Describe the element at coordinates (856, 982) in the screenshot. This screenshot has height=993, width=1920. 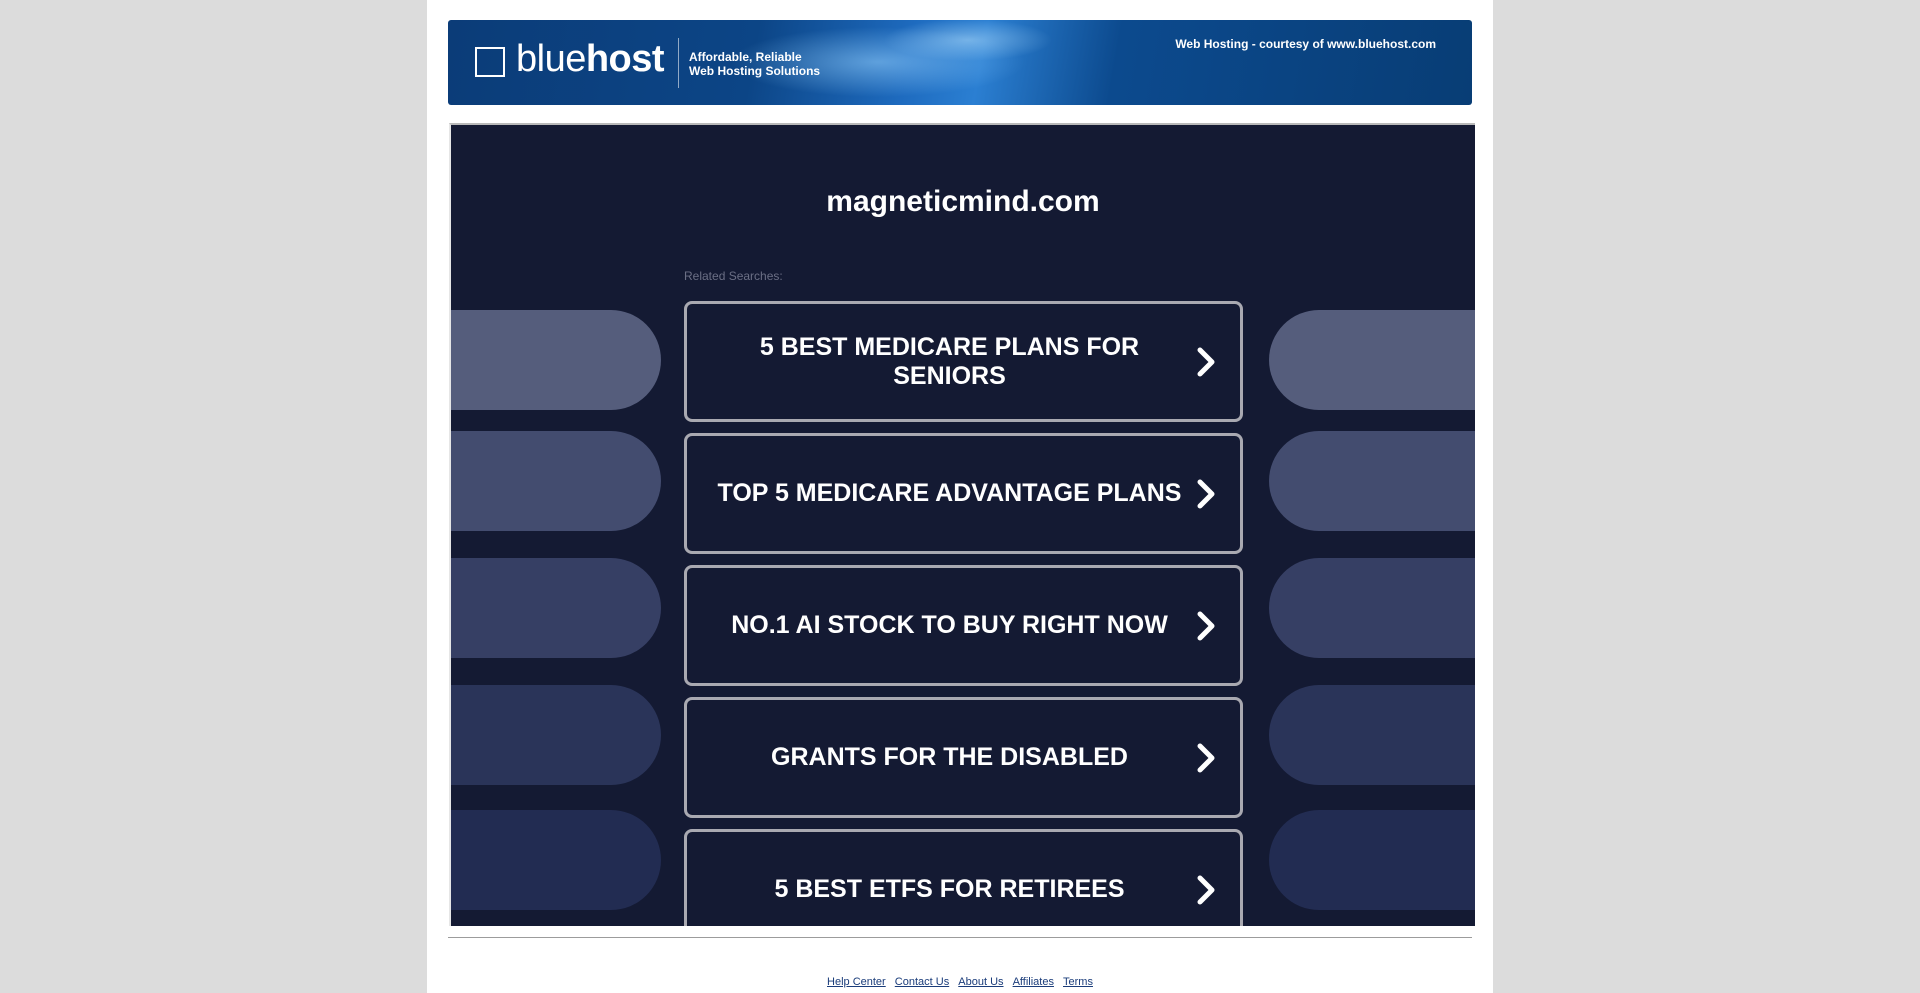
I see `footer-link-help-center: Help Center` at that location.